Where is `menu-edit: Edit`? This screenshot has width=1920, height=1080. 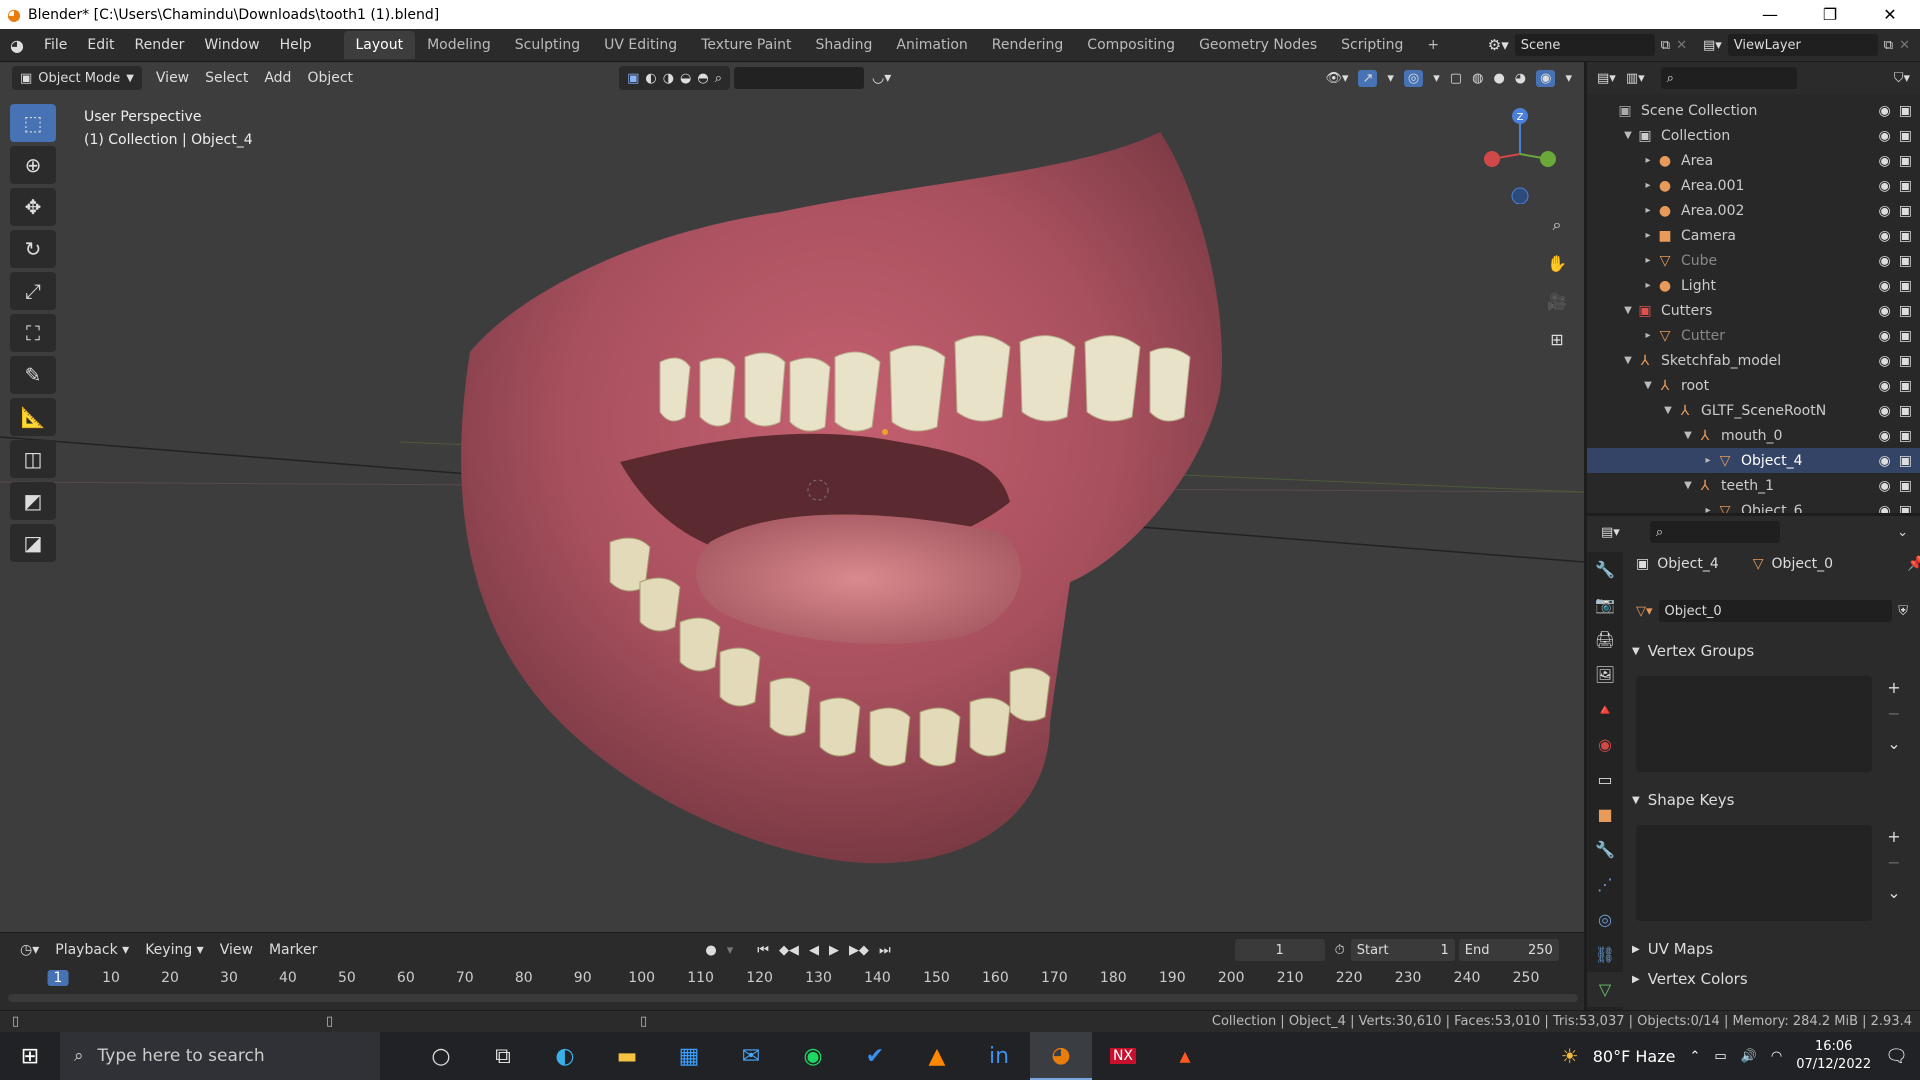
menu-edit: Edit is located at coordinates (100, 45).